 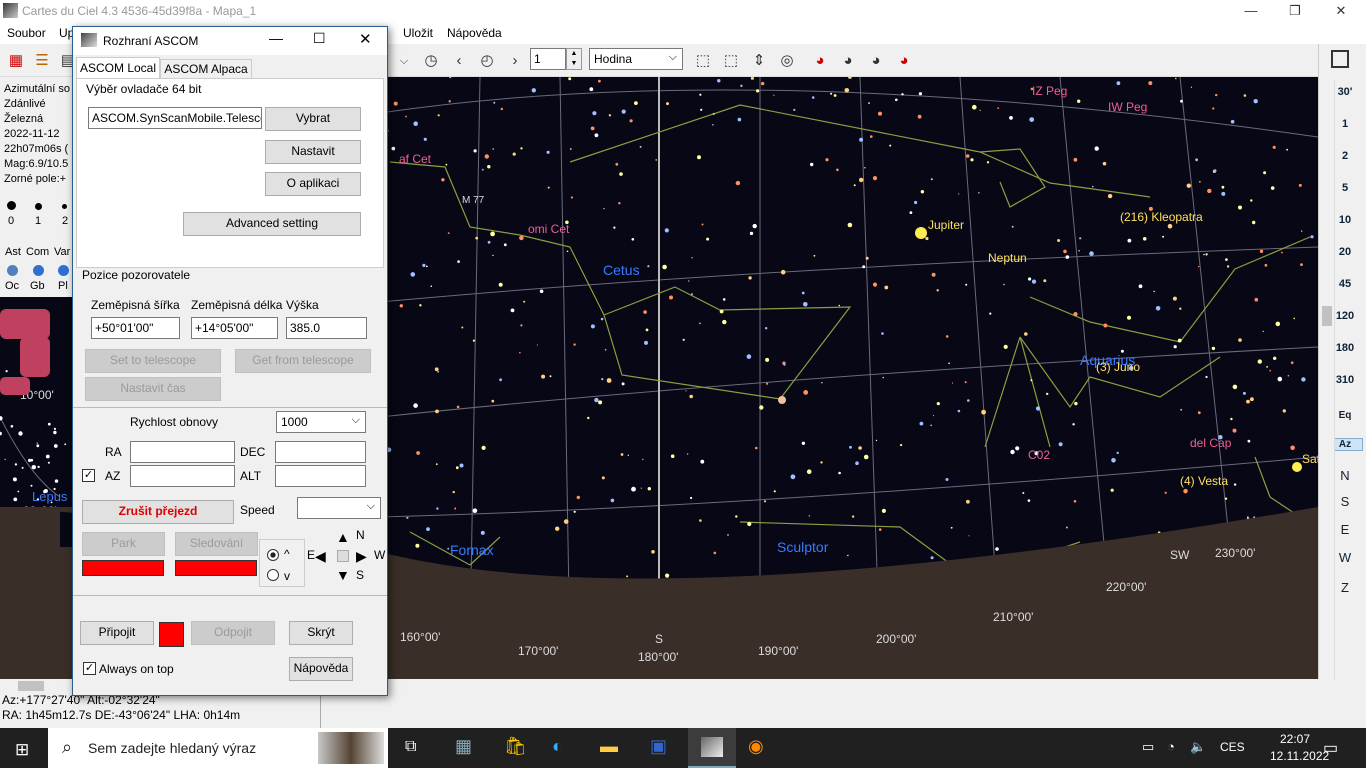 I want to click on hide-button: Skrýt, so click(x=321, y=633).